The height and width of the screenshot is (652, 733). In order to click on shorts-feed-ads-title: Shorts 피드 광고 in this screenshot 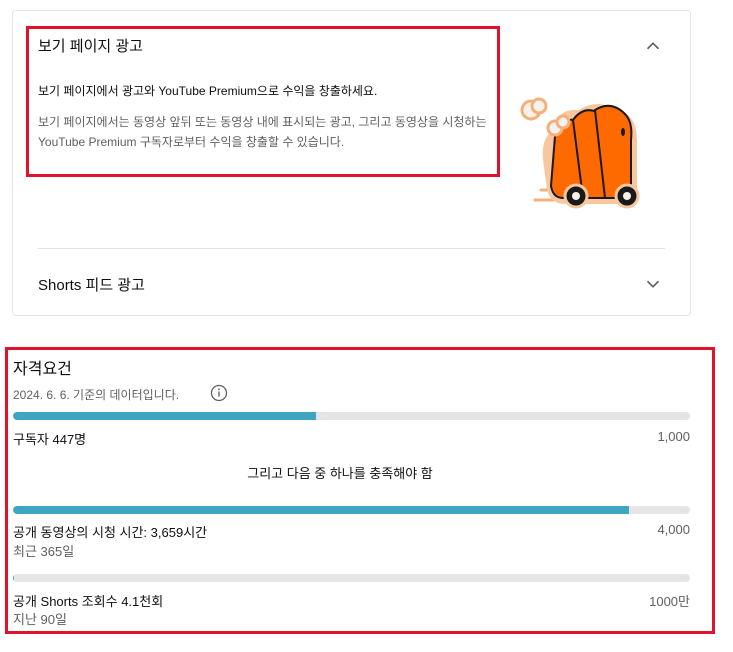, I will do `click(91, 284)`.